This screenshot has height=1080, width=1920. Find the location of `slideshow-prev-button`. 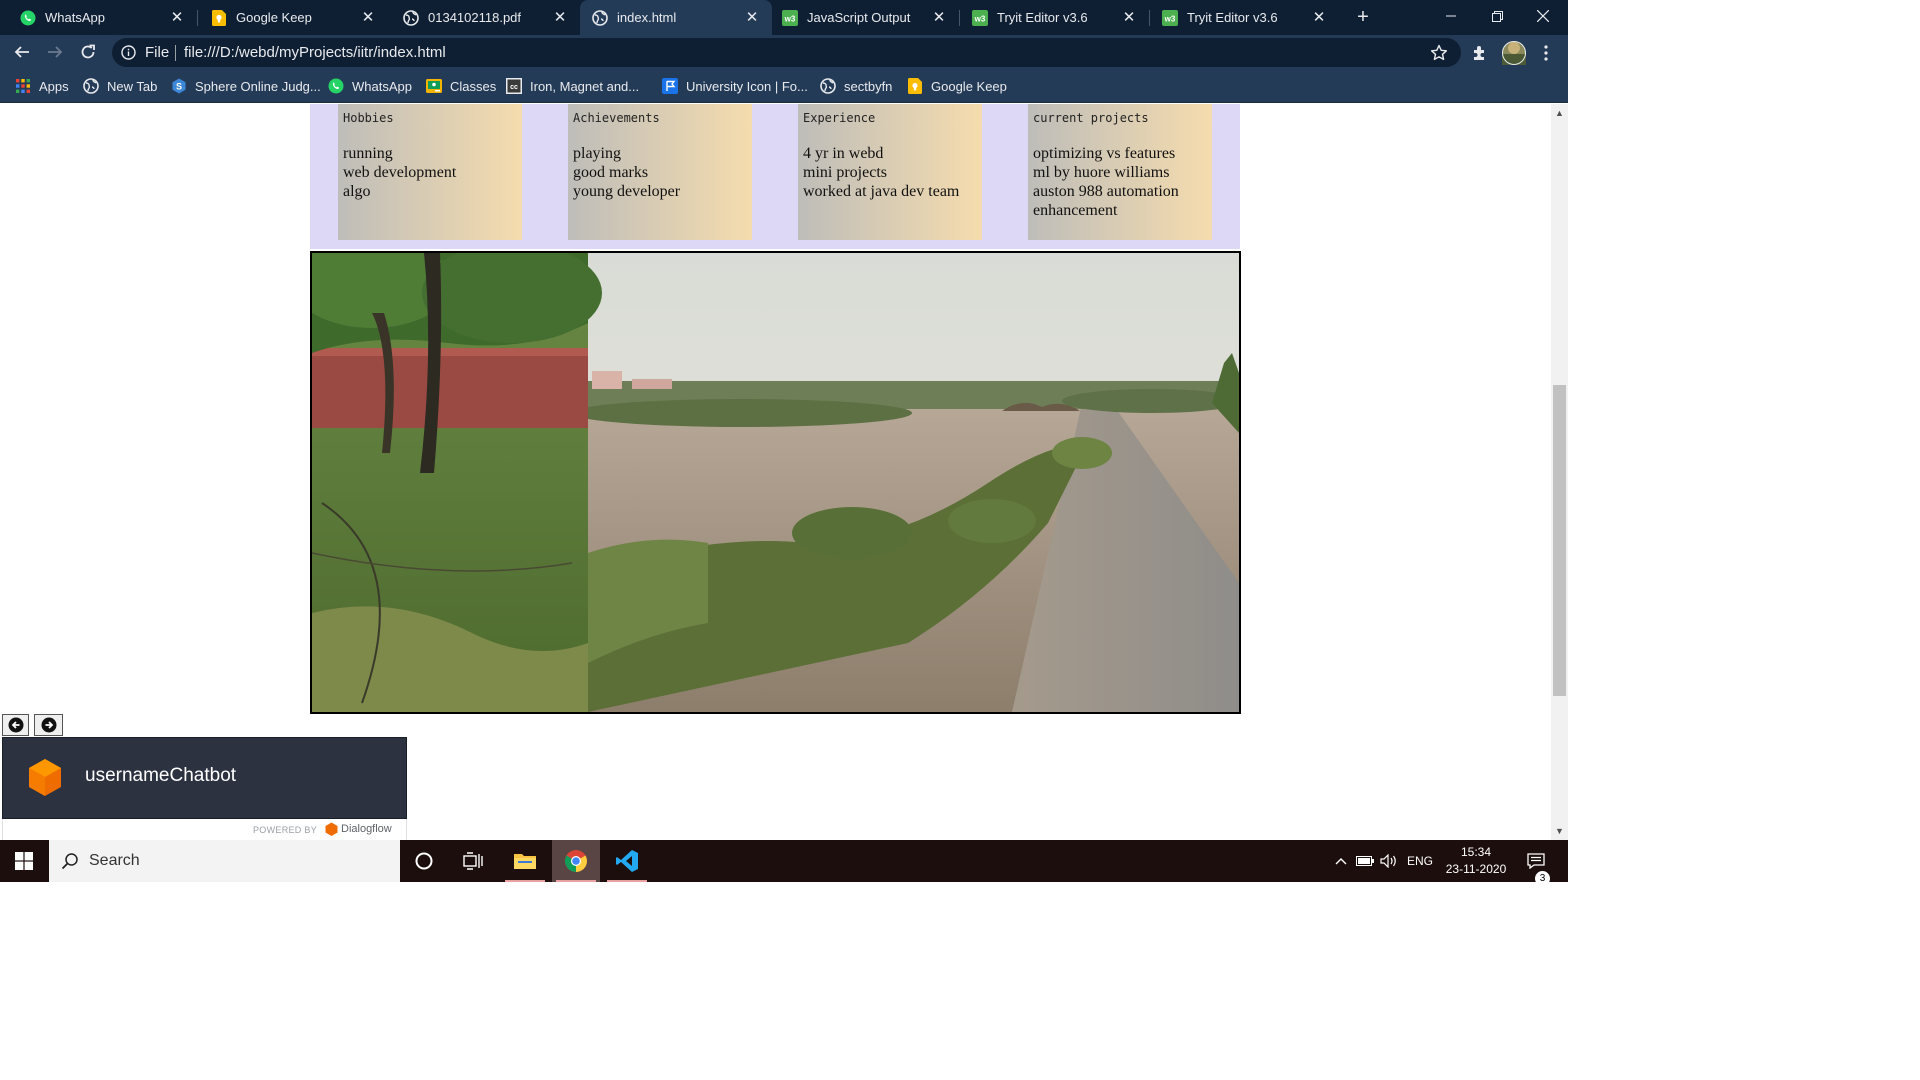

slideshow-prev-button is located at coordinates (15, 725).